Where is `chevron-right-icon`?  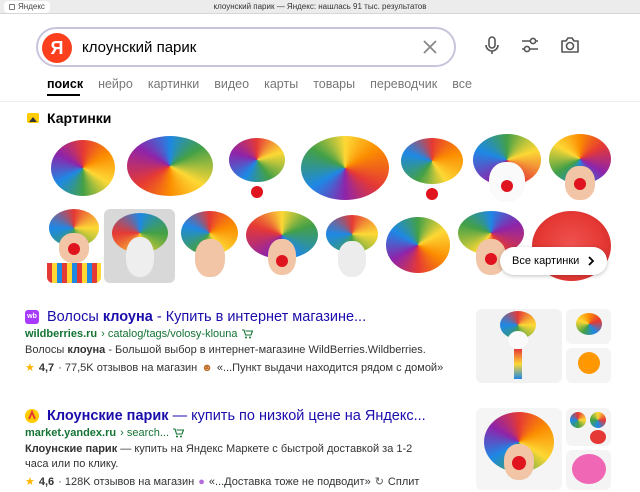 chevron-right-icon is located at coordinates (591, 261).